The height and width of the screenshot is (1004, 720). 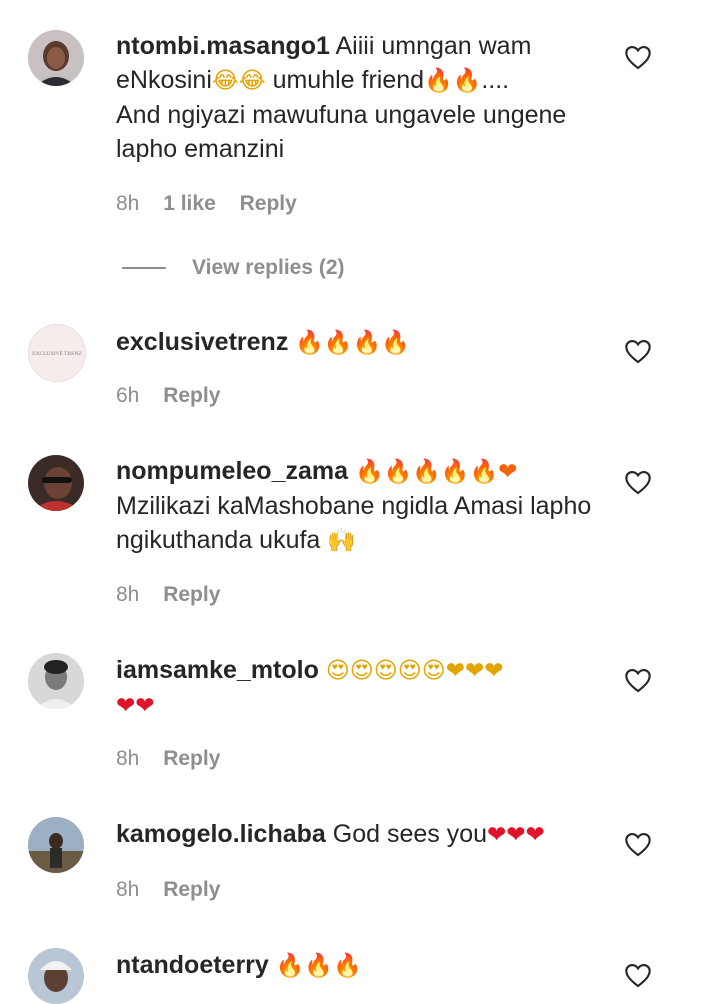 I want to click on fire-emoji-icon: 🔥🔥🔥🔥, so click(x=352, y=343).